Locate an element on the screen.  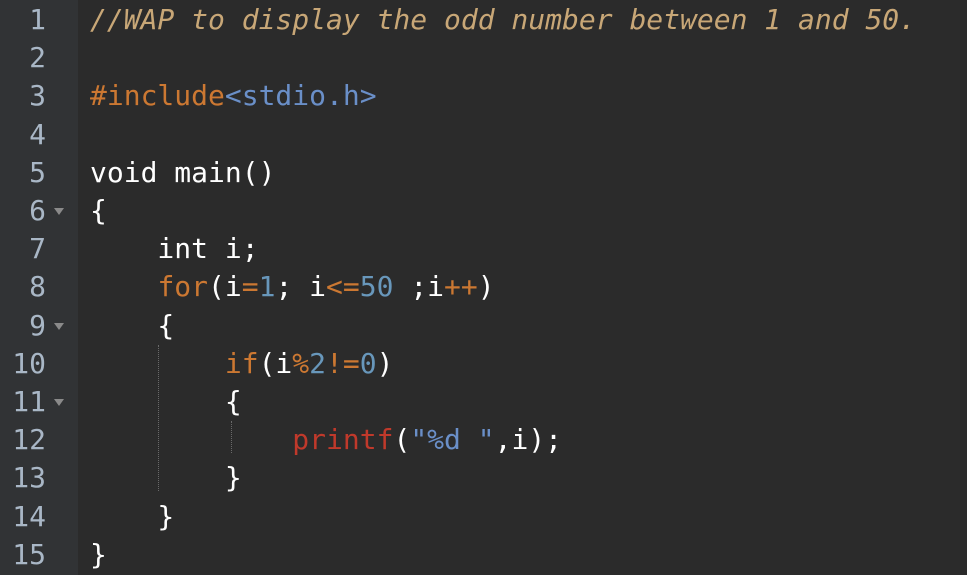
code-token: <= is located at coordinates (343, 287).